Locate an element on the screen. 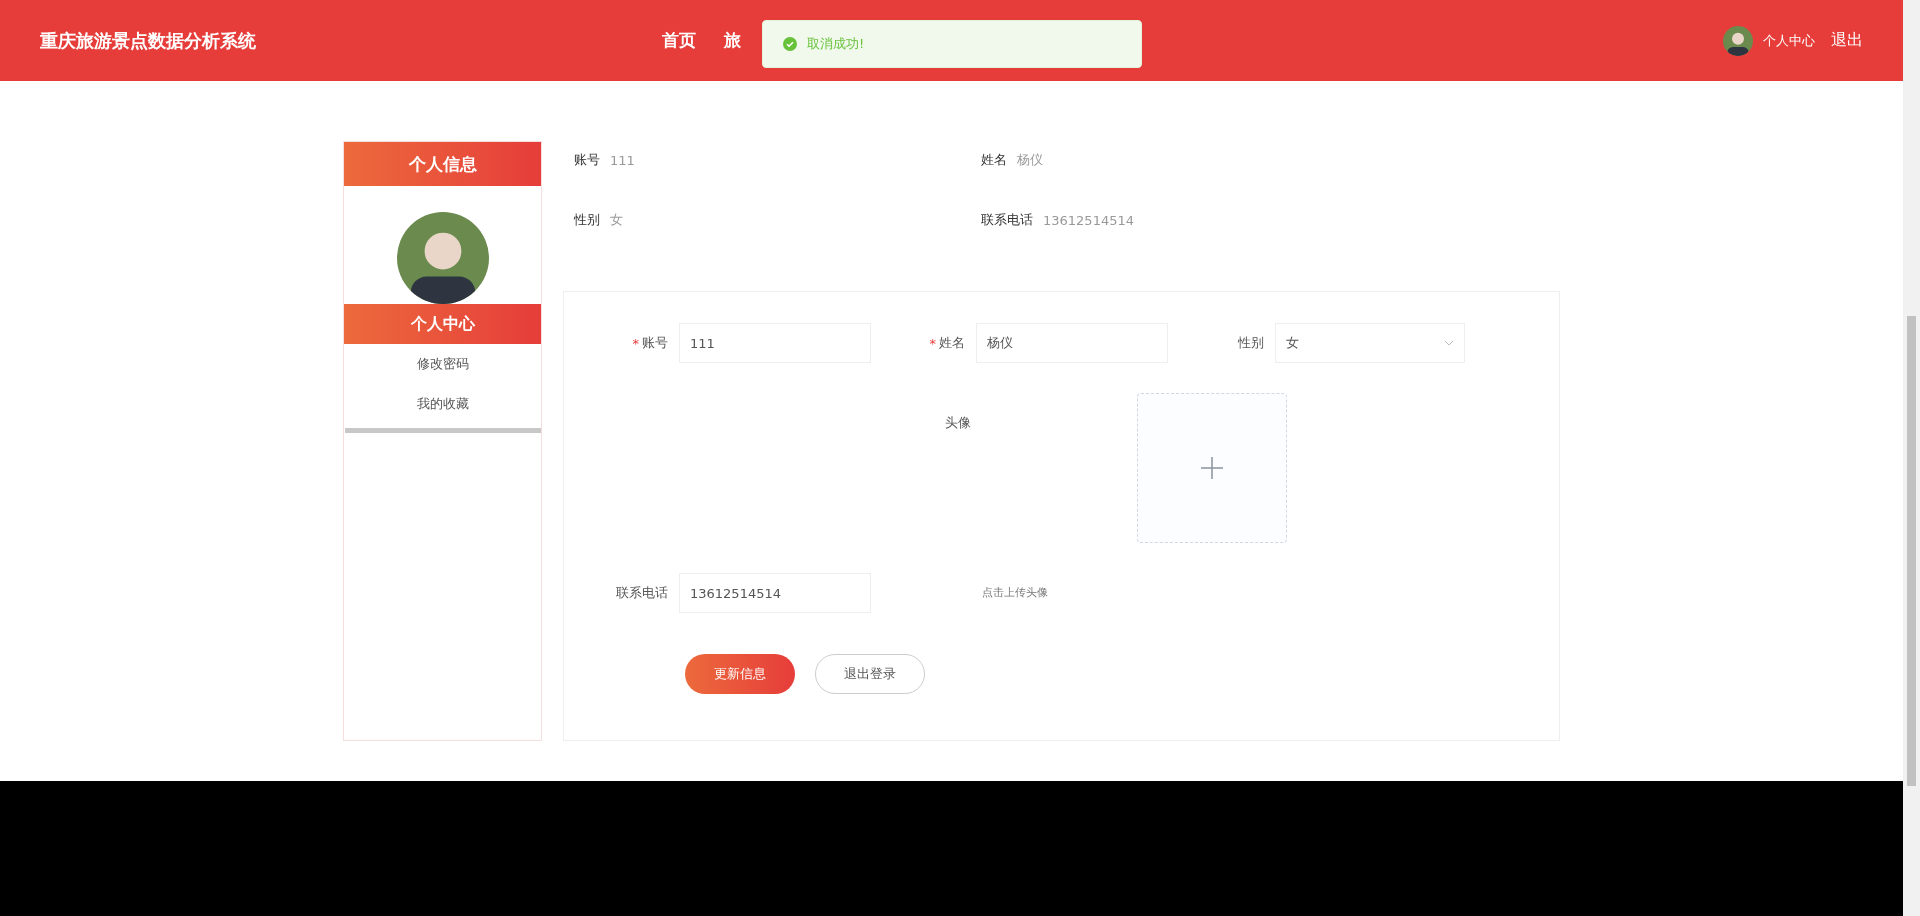  nav-link: 首页 is located at coordinates (679, 40).